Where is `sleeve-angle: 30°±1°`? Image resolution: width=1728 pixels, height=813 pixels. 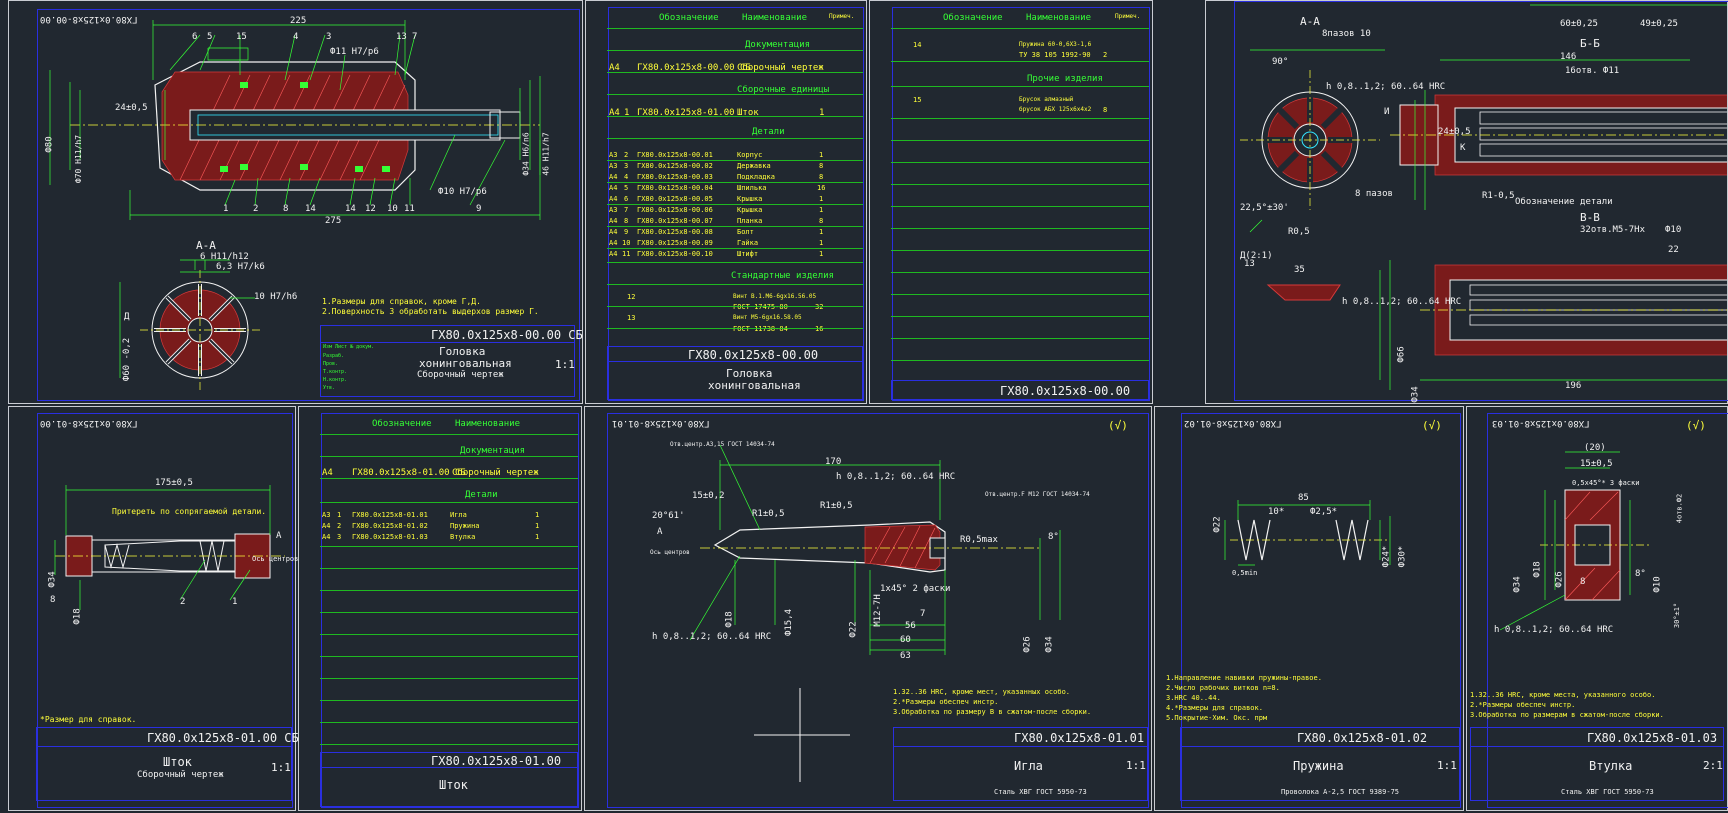
sleeve-angle: 30°±1° is located at coordinates (1677, 615).